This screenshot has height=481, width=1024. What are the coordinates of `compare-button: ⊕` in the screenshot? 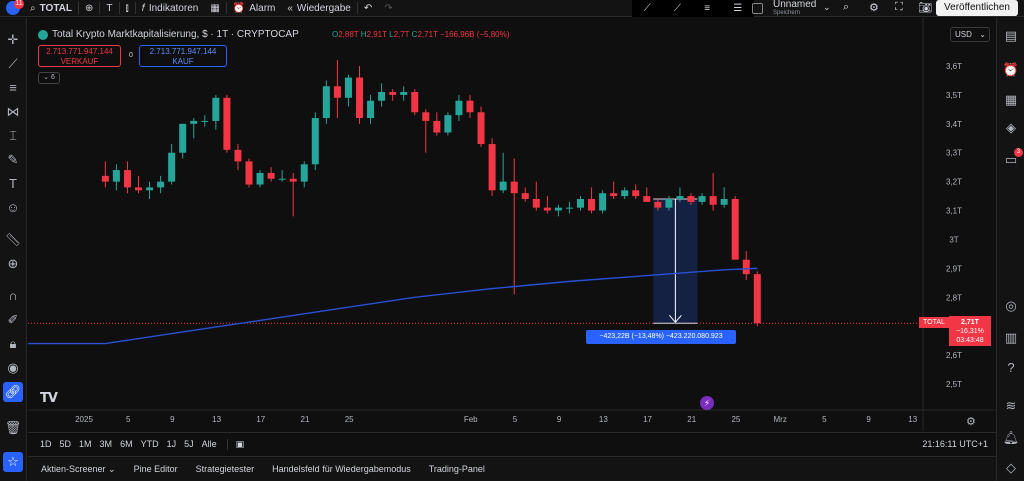 It's located at (89, 8).